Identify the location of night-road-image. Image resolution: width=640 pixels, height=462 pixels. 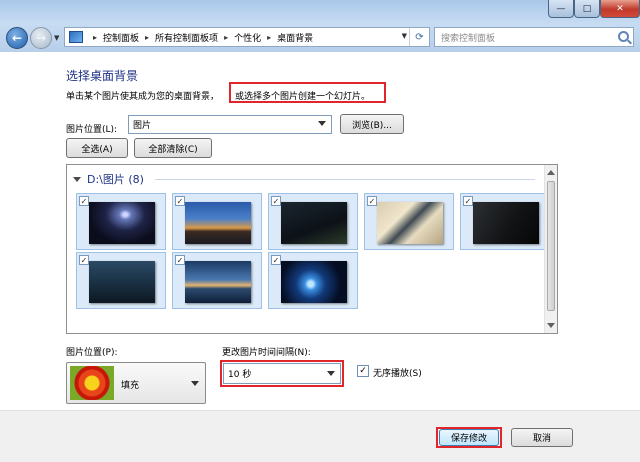
(506, 223).